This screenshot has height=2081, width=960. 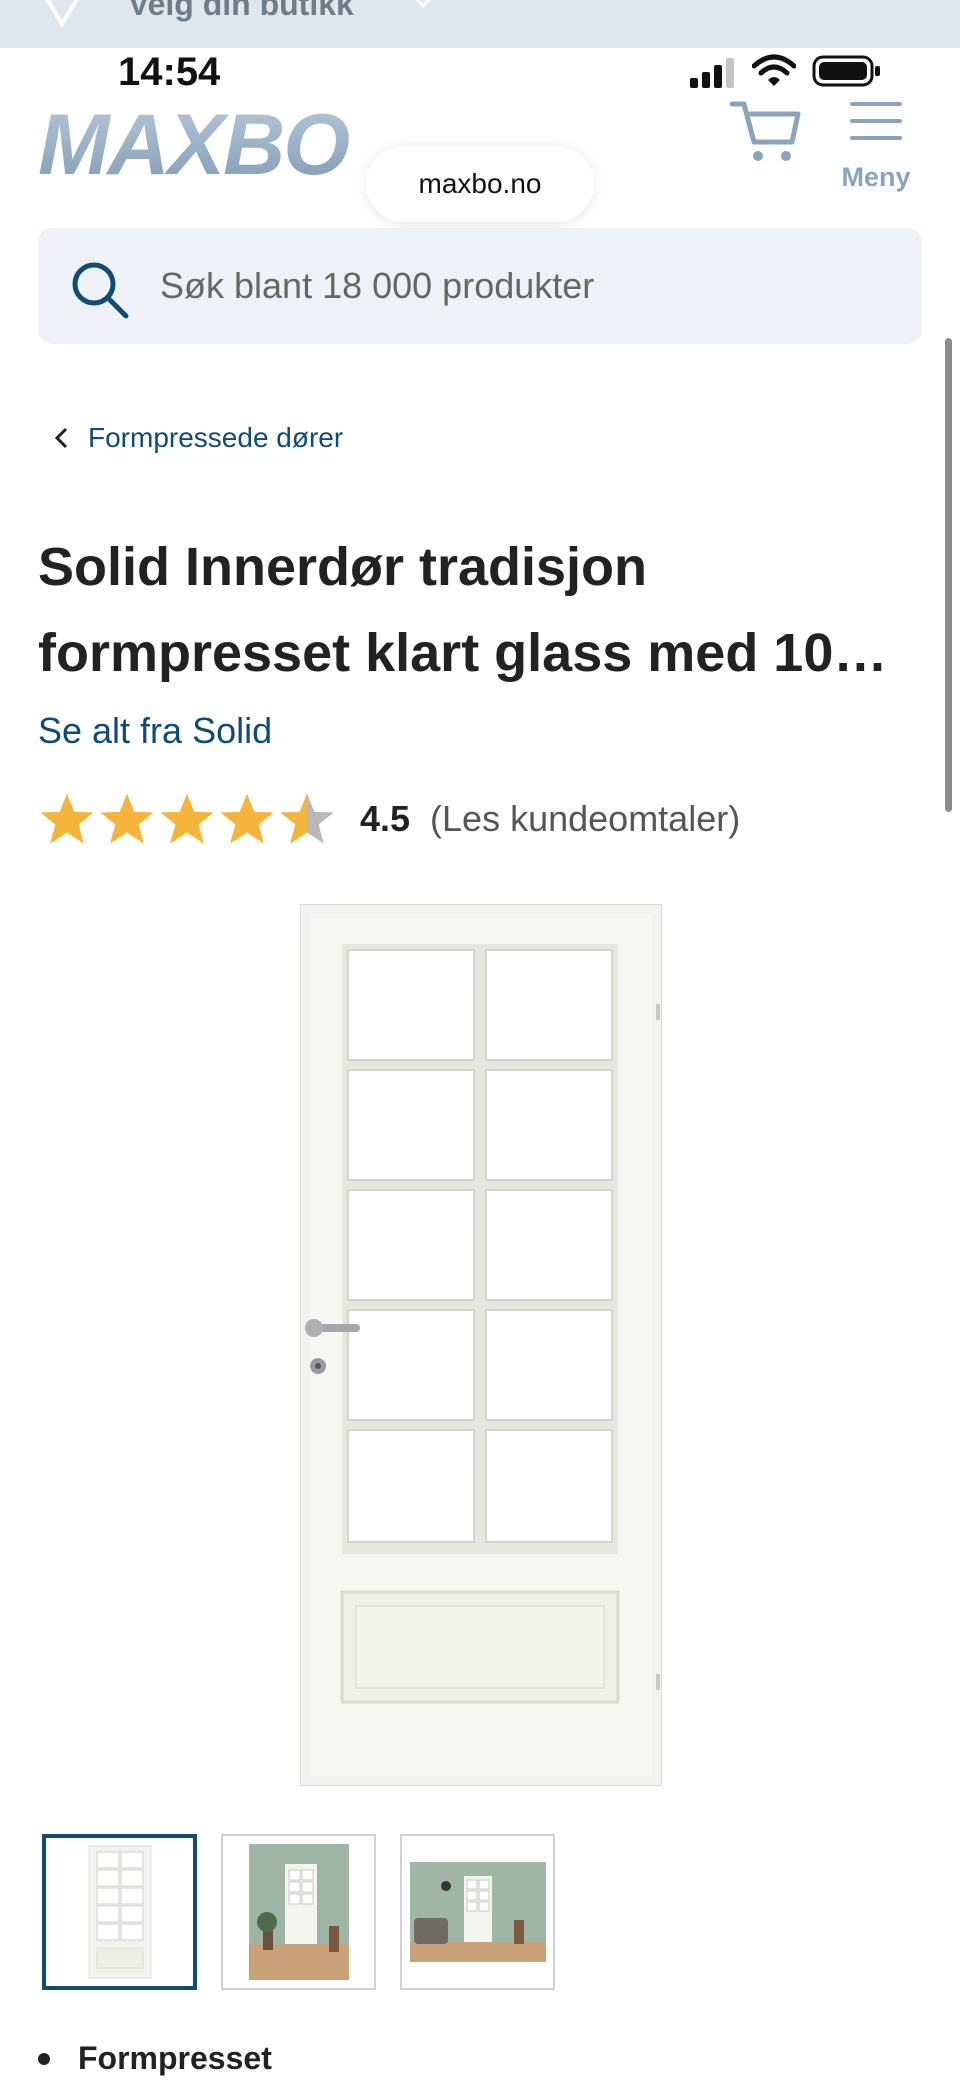 What do you see at coordinates (480, 184) in the screenshot?
I see `url-address-pill: maxbo.no` at bounding box center [480, 184].